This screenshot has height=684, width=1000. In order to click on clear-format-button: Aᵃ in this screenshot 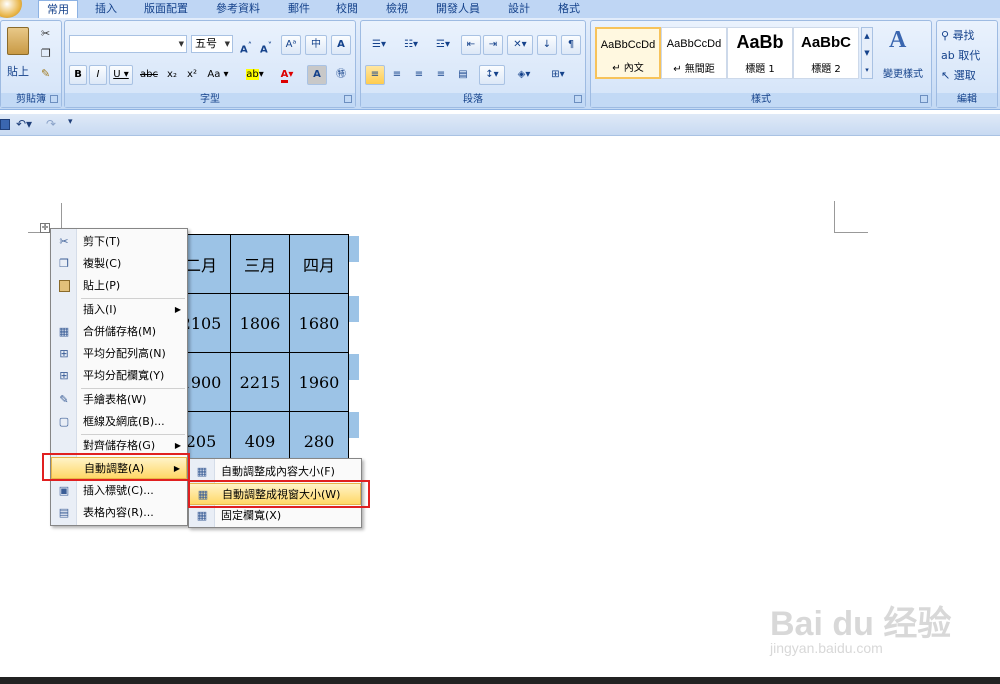, I will do `click(291, 45)`.